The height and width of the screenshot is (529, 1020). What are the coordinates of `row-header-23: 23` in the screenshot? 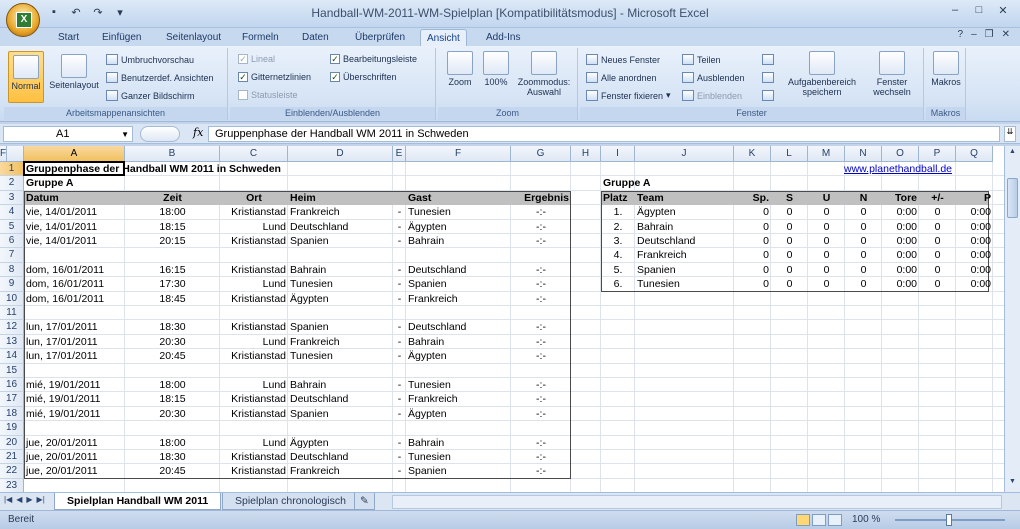 It's located at (12, 485).